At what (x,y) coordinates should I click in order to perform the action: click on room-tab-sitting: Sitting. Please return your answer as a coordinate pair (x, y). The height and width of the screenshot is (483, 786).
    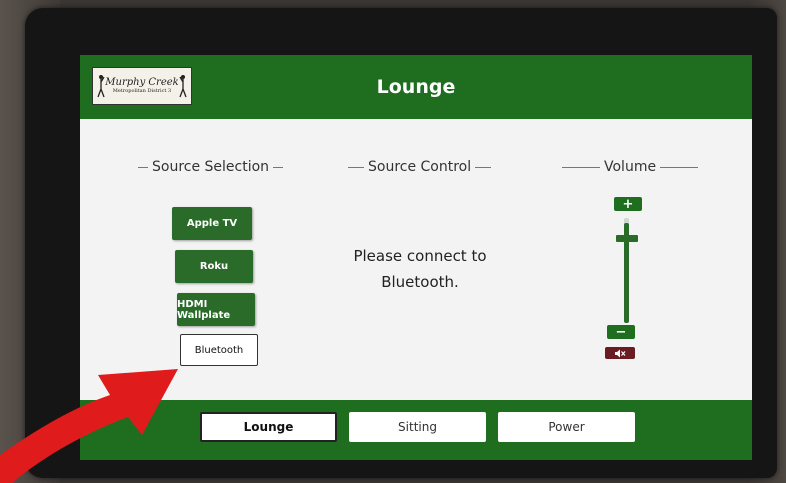
    Looking at the image, I should click on (417, 427).